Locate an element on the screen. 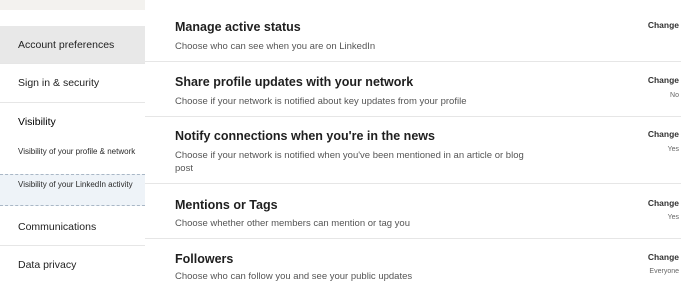  sidebar-item-communications: Communications is located at coordinates (72, 227).